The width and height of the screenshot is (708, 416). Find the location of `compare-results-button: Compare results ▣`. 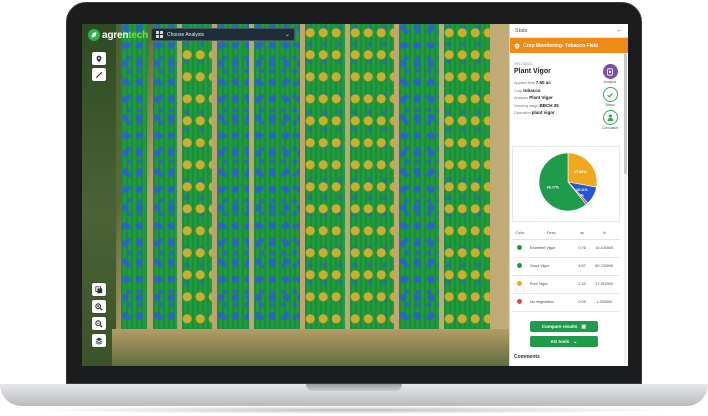

compare-results-button: Compare results ▣ is located at coordinates (564, 326).